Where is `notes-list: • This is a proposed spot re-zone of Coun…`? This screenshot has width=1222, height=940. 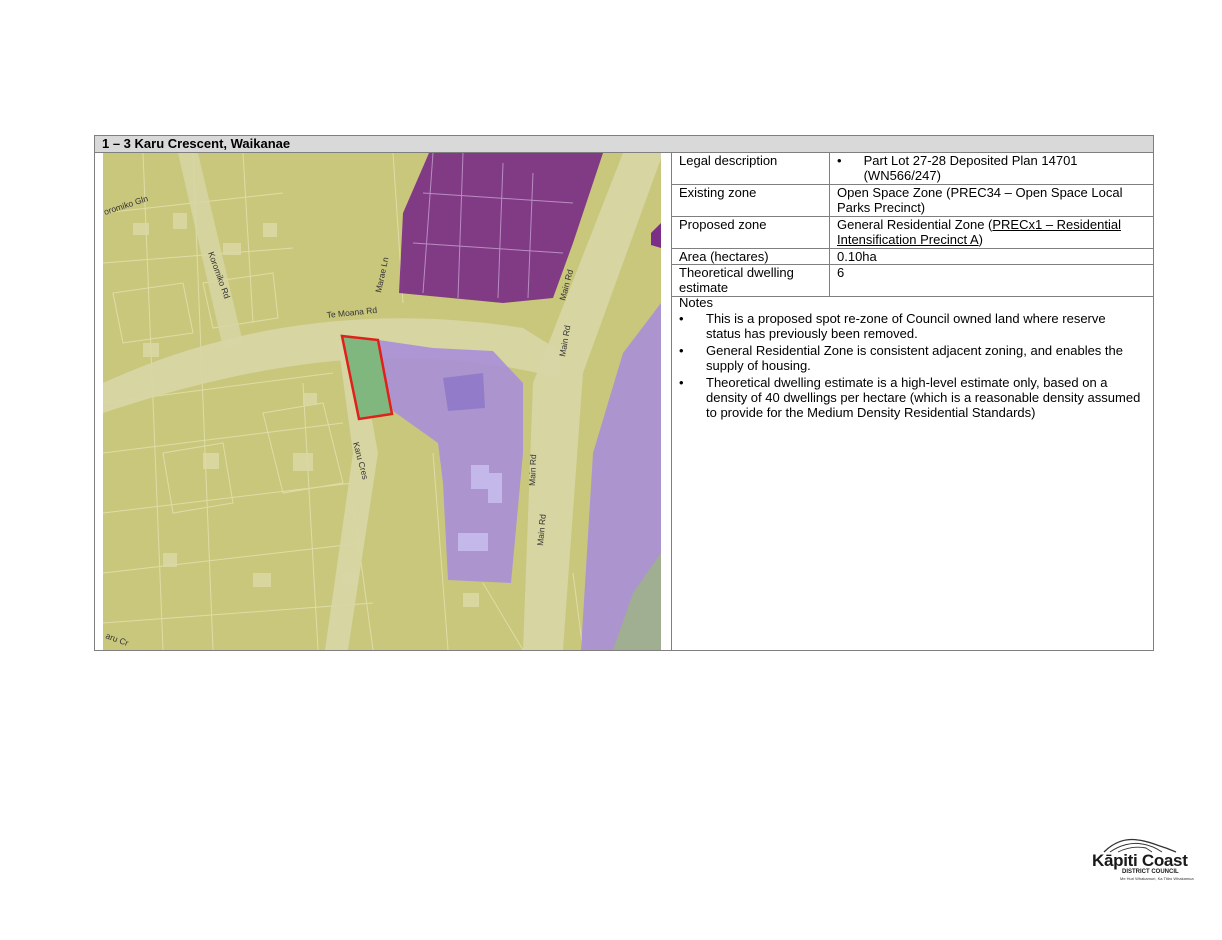 notes-list: • This is a proposed spot re-zone of Coun… is located at coordinates (916, 365).